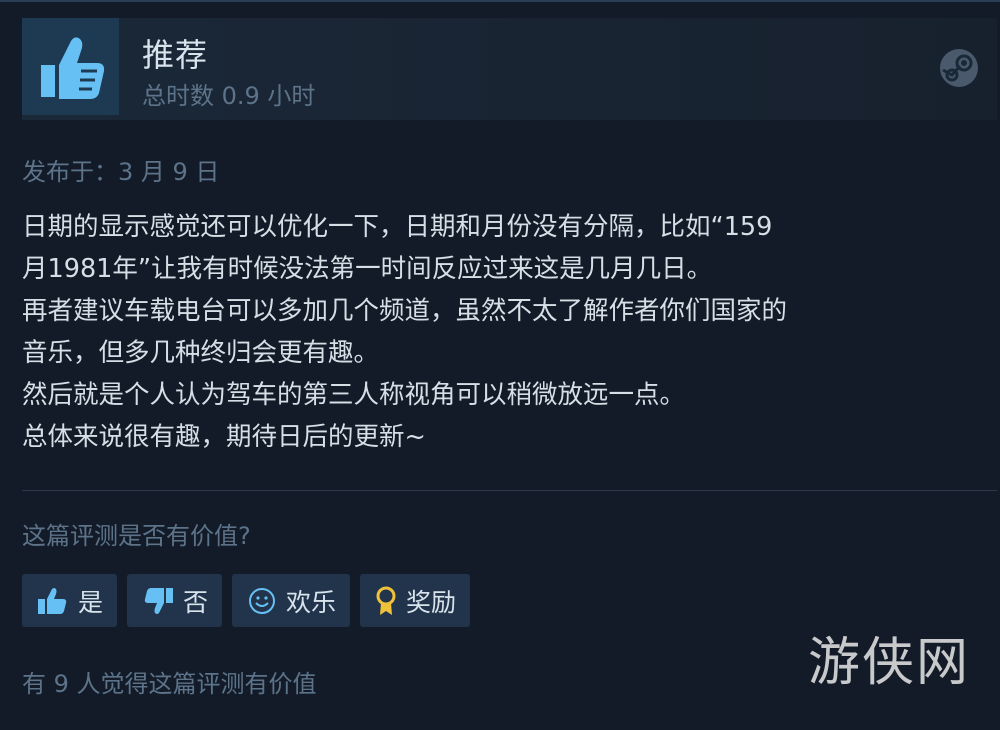 The height and width of the screenshot is (730, 1000). Describe the element at coordinates (311, 602) in the screenshot. I see `vote-funny-label: 欢乐` at that location.